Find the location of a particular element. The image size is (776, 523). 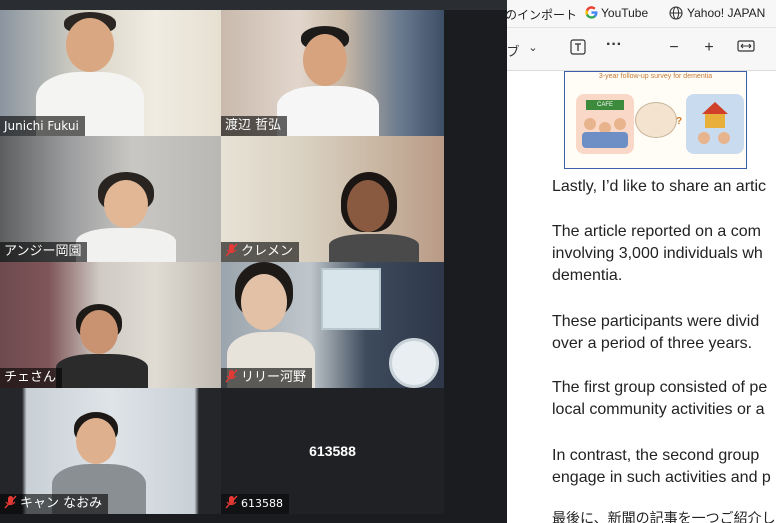

participant-name-tag: 渡辺 哲弘 is located at coordinates (254, 126).